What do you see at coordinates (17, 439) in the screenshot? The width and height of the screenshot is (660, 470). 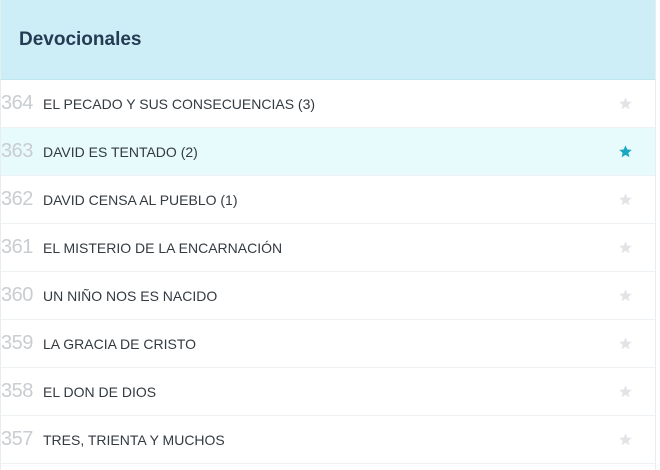 I see `item-number: 357` at bounding box center [17, 439].